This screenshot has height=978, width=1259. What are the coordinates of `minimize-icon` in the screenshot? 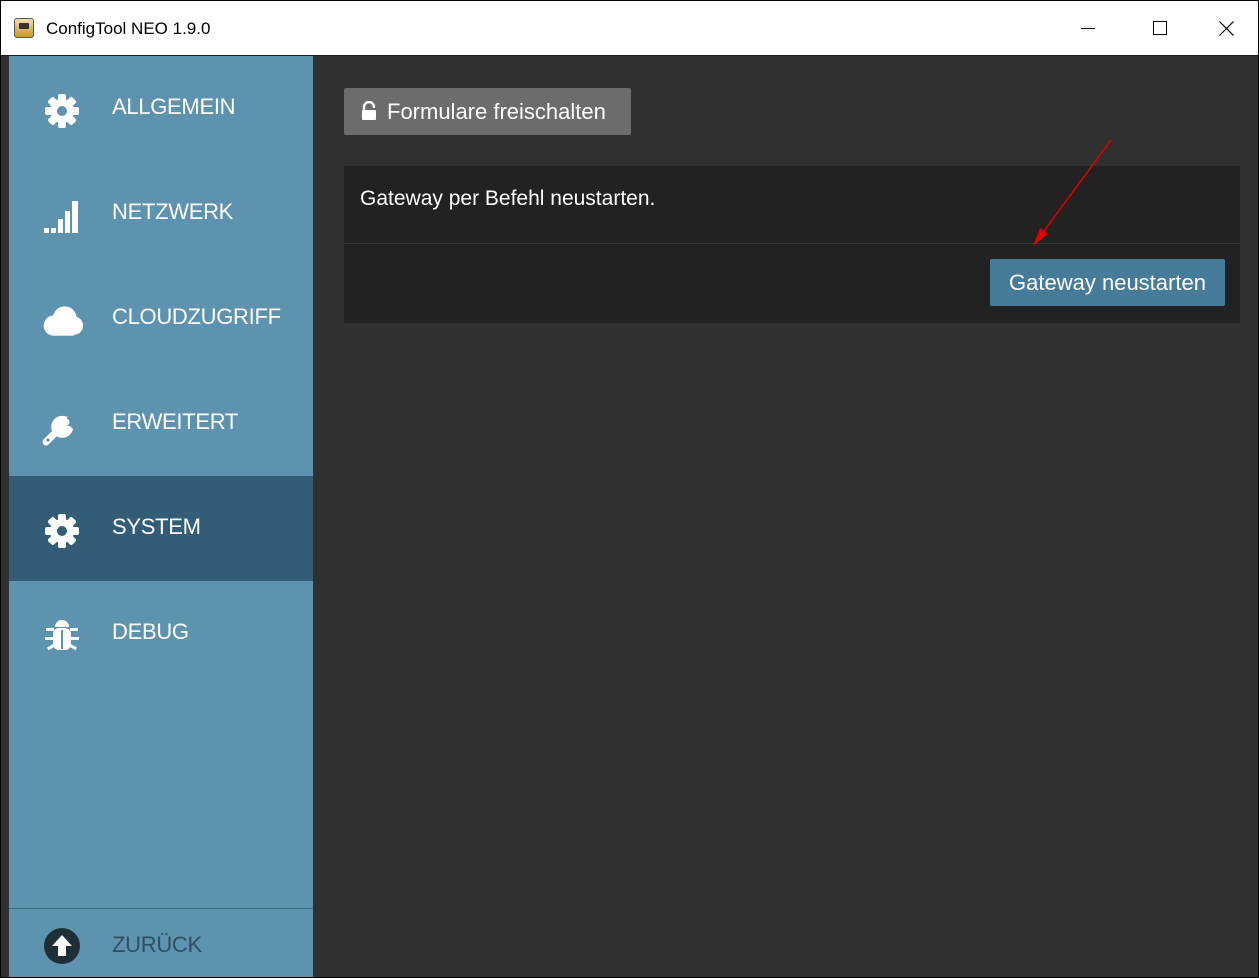 It's located at (1088, 28).